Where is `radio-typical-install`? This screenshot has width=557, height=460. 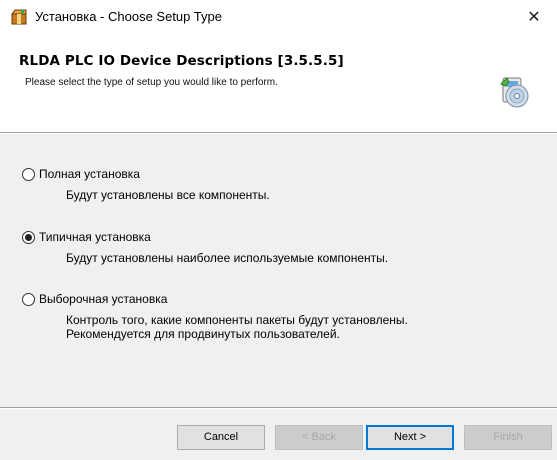 radio-typical-install is located at coordinates (28, 237).